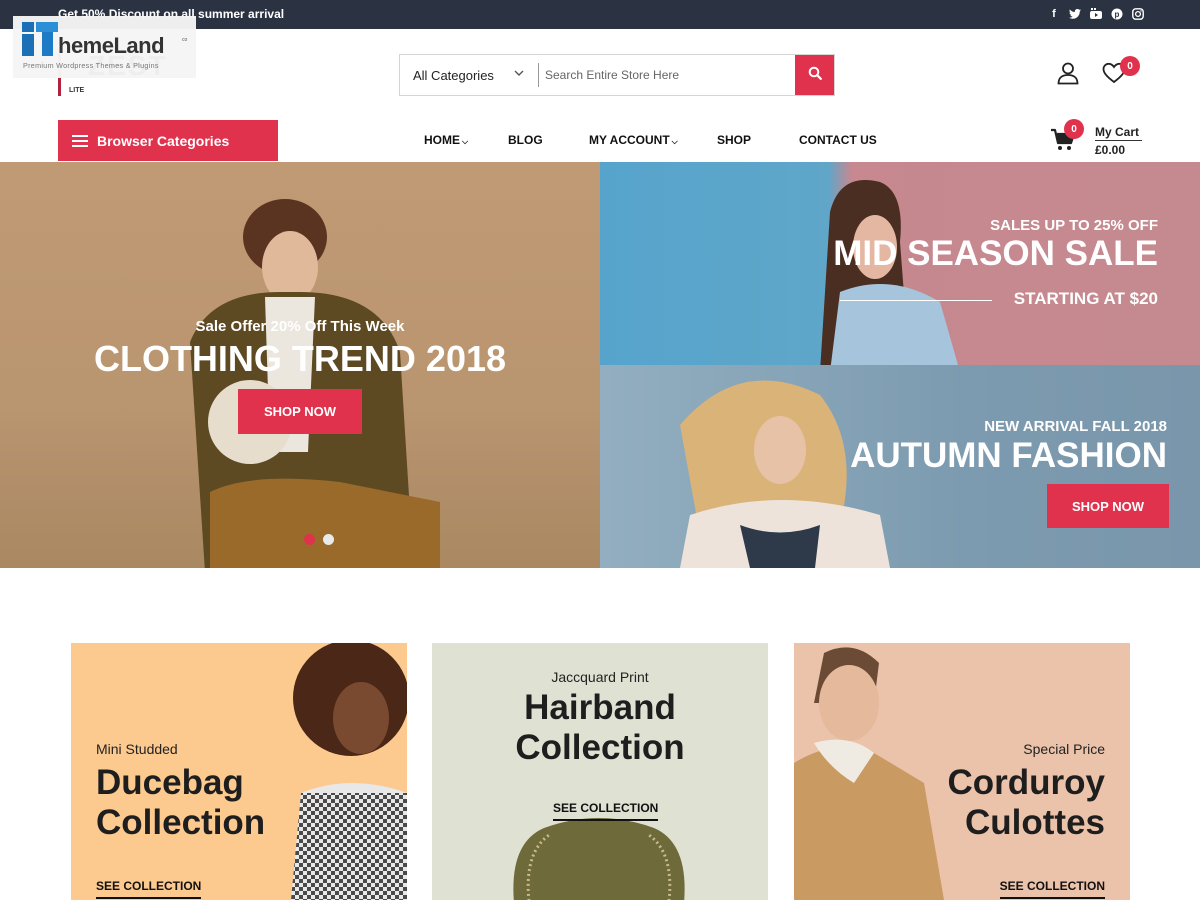 This screenshot has width=1200, height=900. What do you see at coordinates (1068, 73) in the screenshot?
I see `account-user-icon` at bounding box center [1068, 73].